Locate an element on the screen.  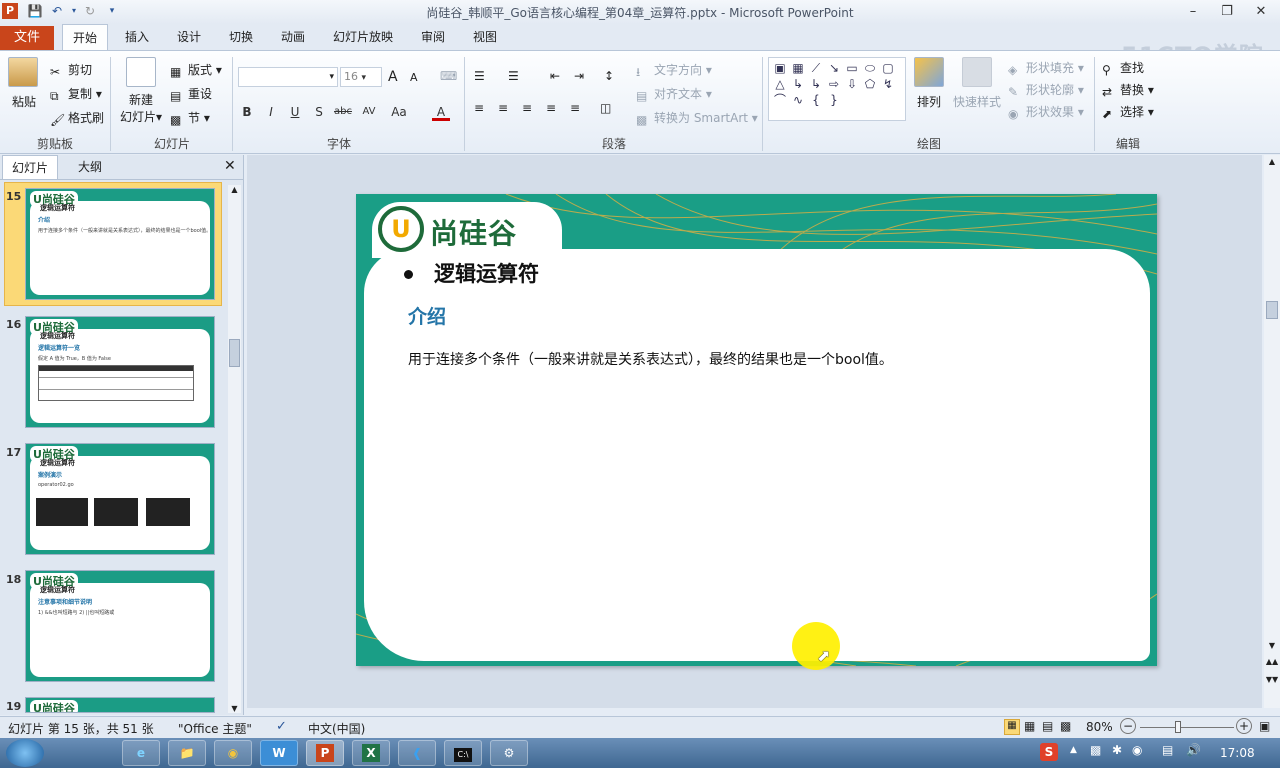
lightning-shape-icon: ↯ is located at coordinates (888, 84).